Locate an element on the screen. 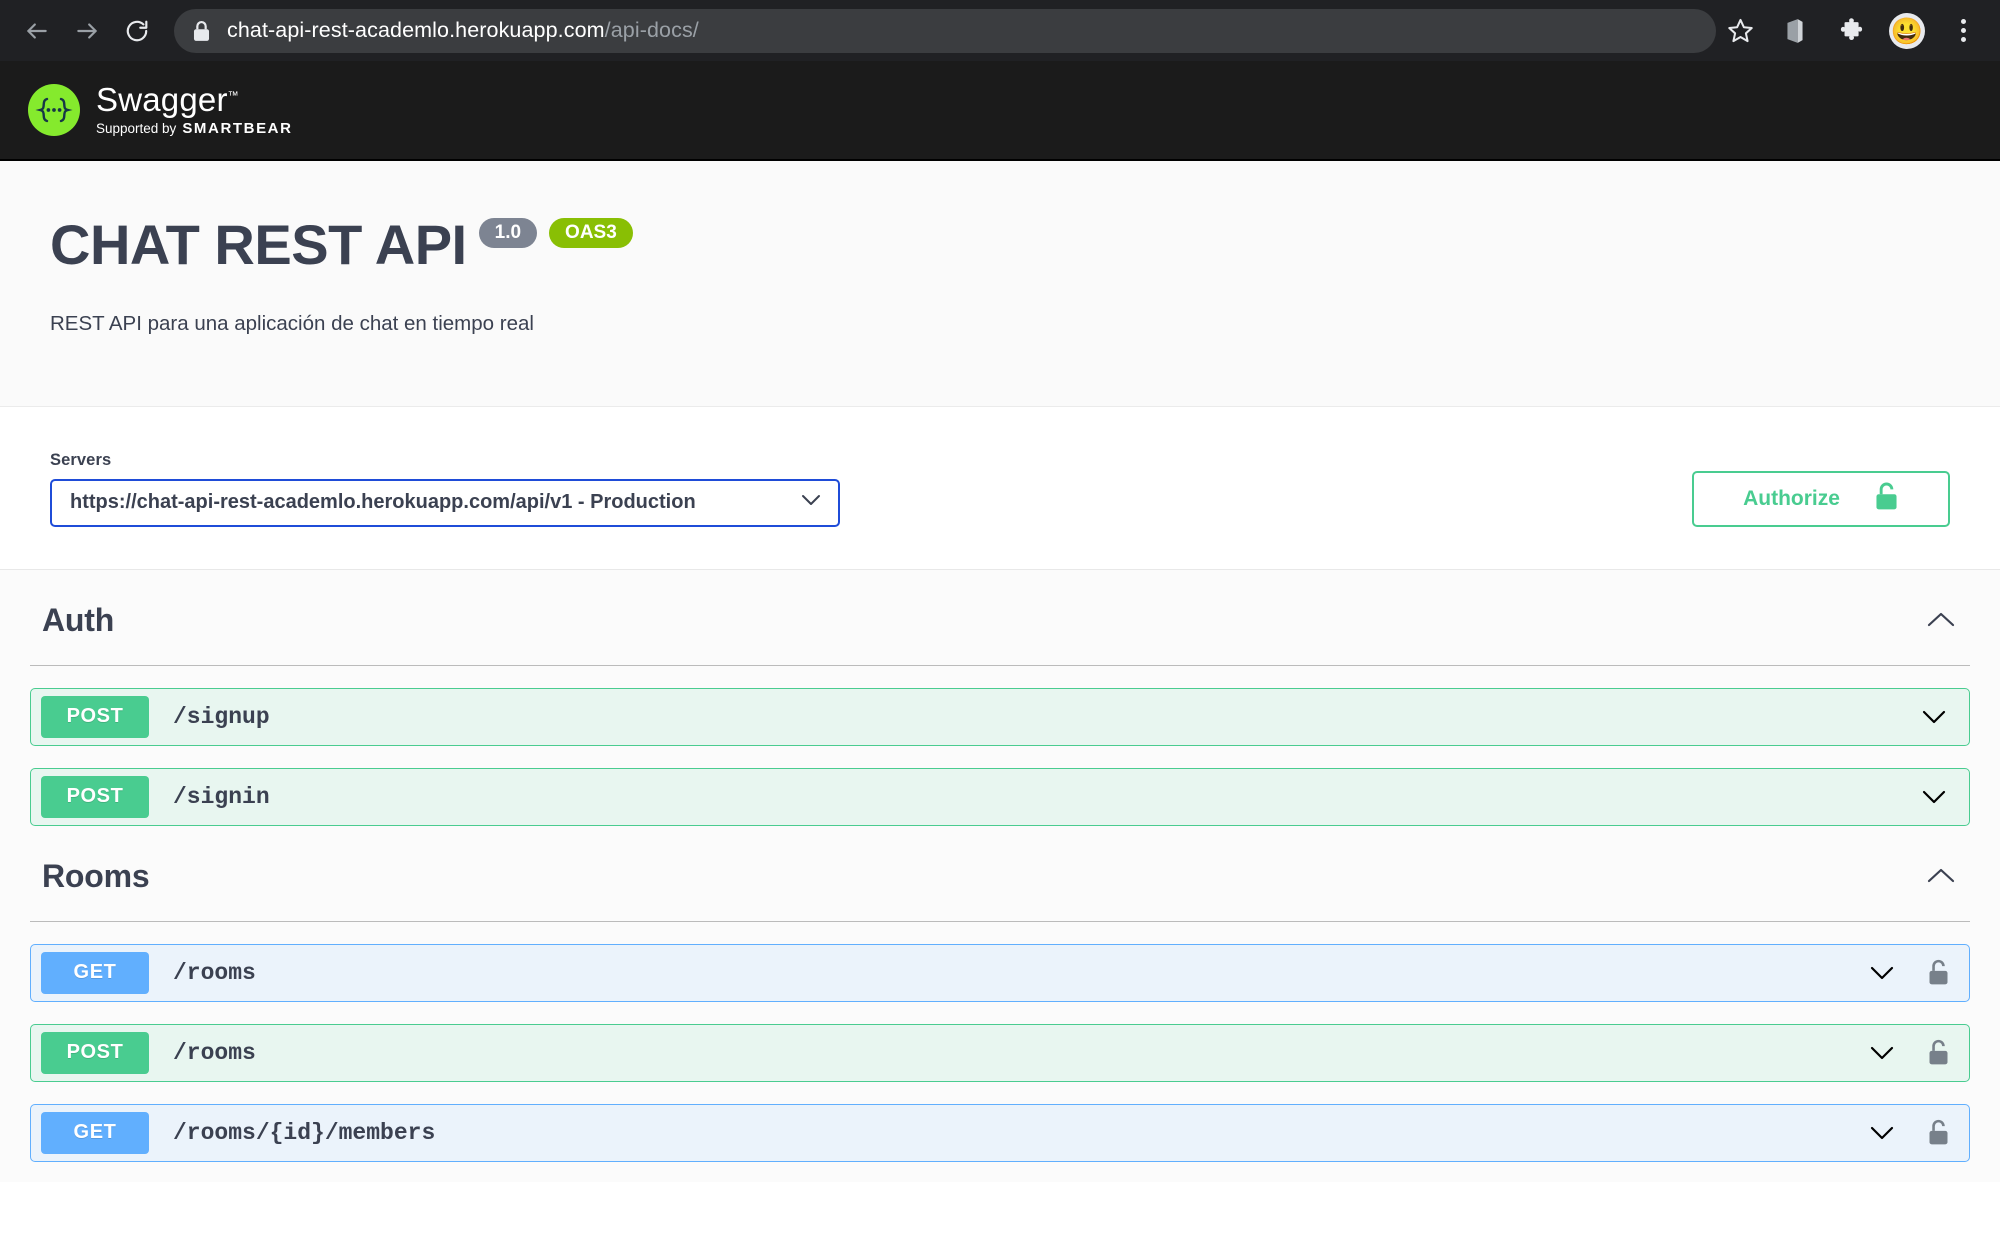  authorize-label: Authorize is located at coordinates (1791, 498).